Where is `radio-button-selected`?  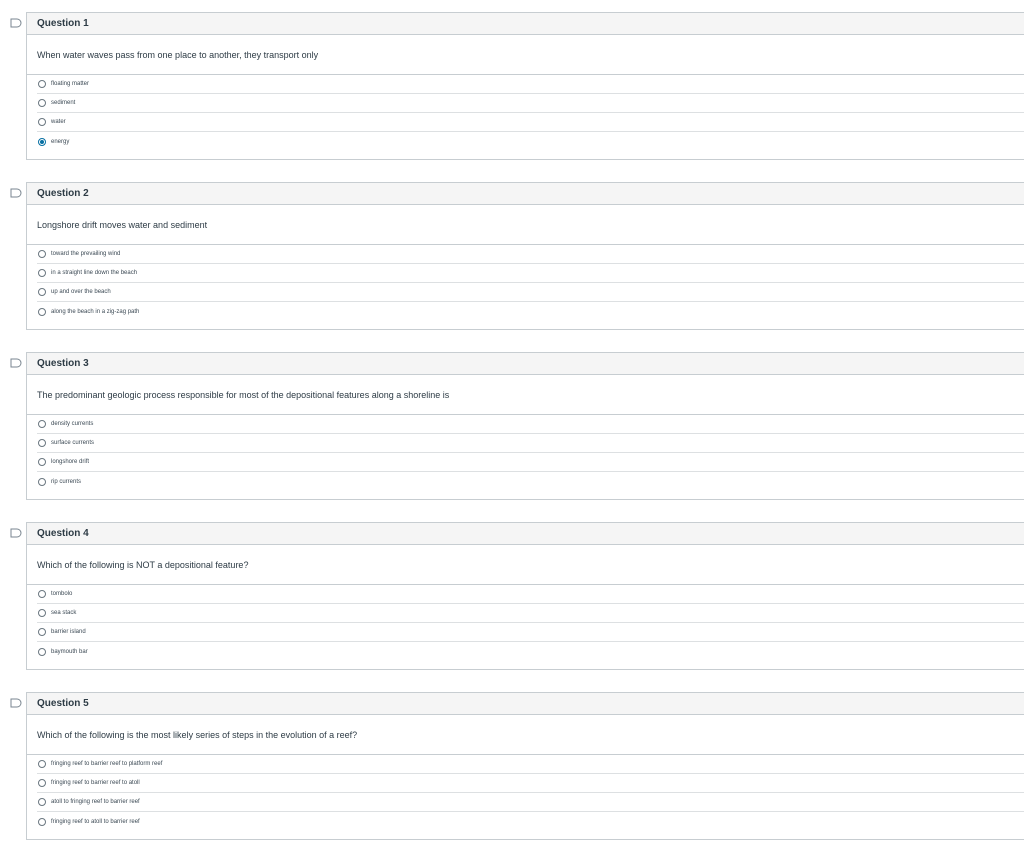 radio-button-selected is located at coordinates (42, 141).